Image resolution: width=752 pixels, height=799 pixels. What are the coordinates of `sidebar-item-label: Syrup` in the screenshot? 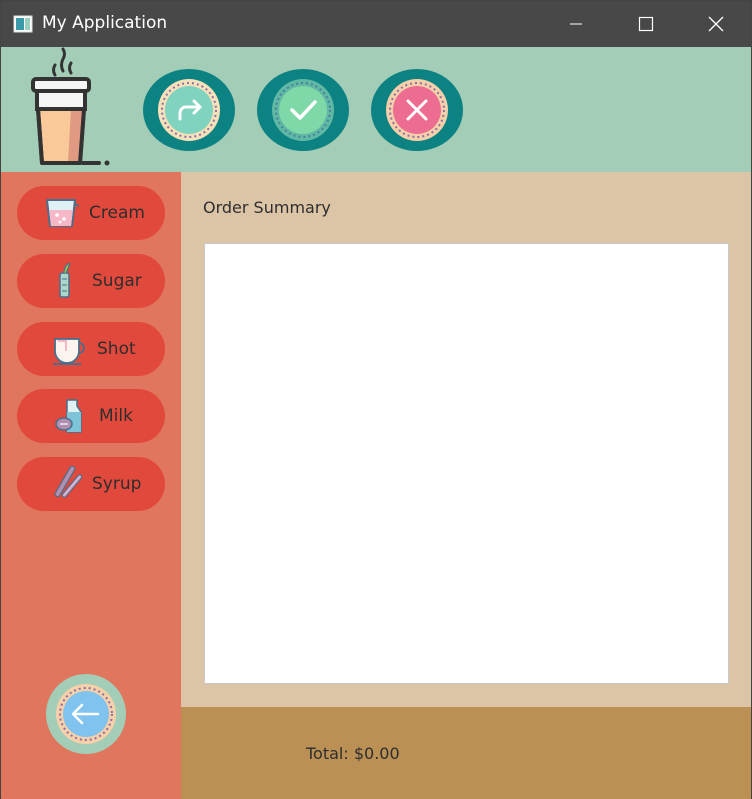 It's located at (117, 484).